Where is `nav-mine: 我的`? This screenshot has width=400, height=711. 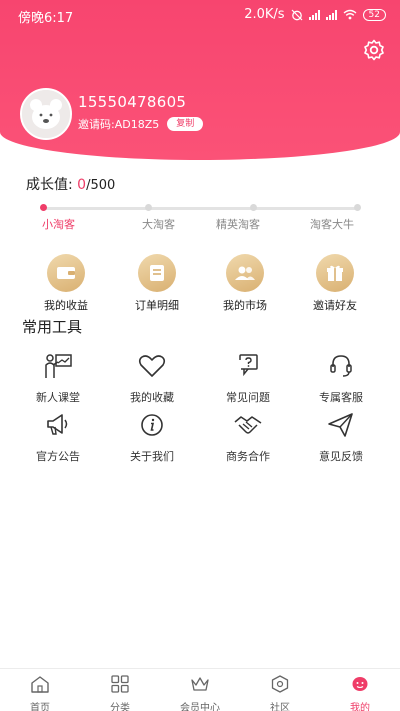
nav-mine: 我的 is located at coordinates (360, 693).